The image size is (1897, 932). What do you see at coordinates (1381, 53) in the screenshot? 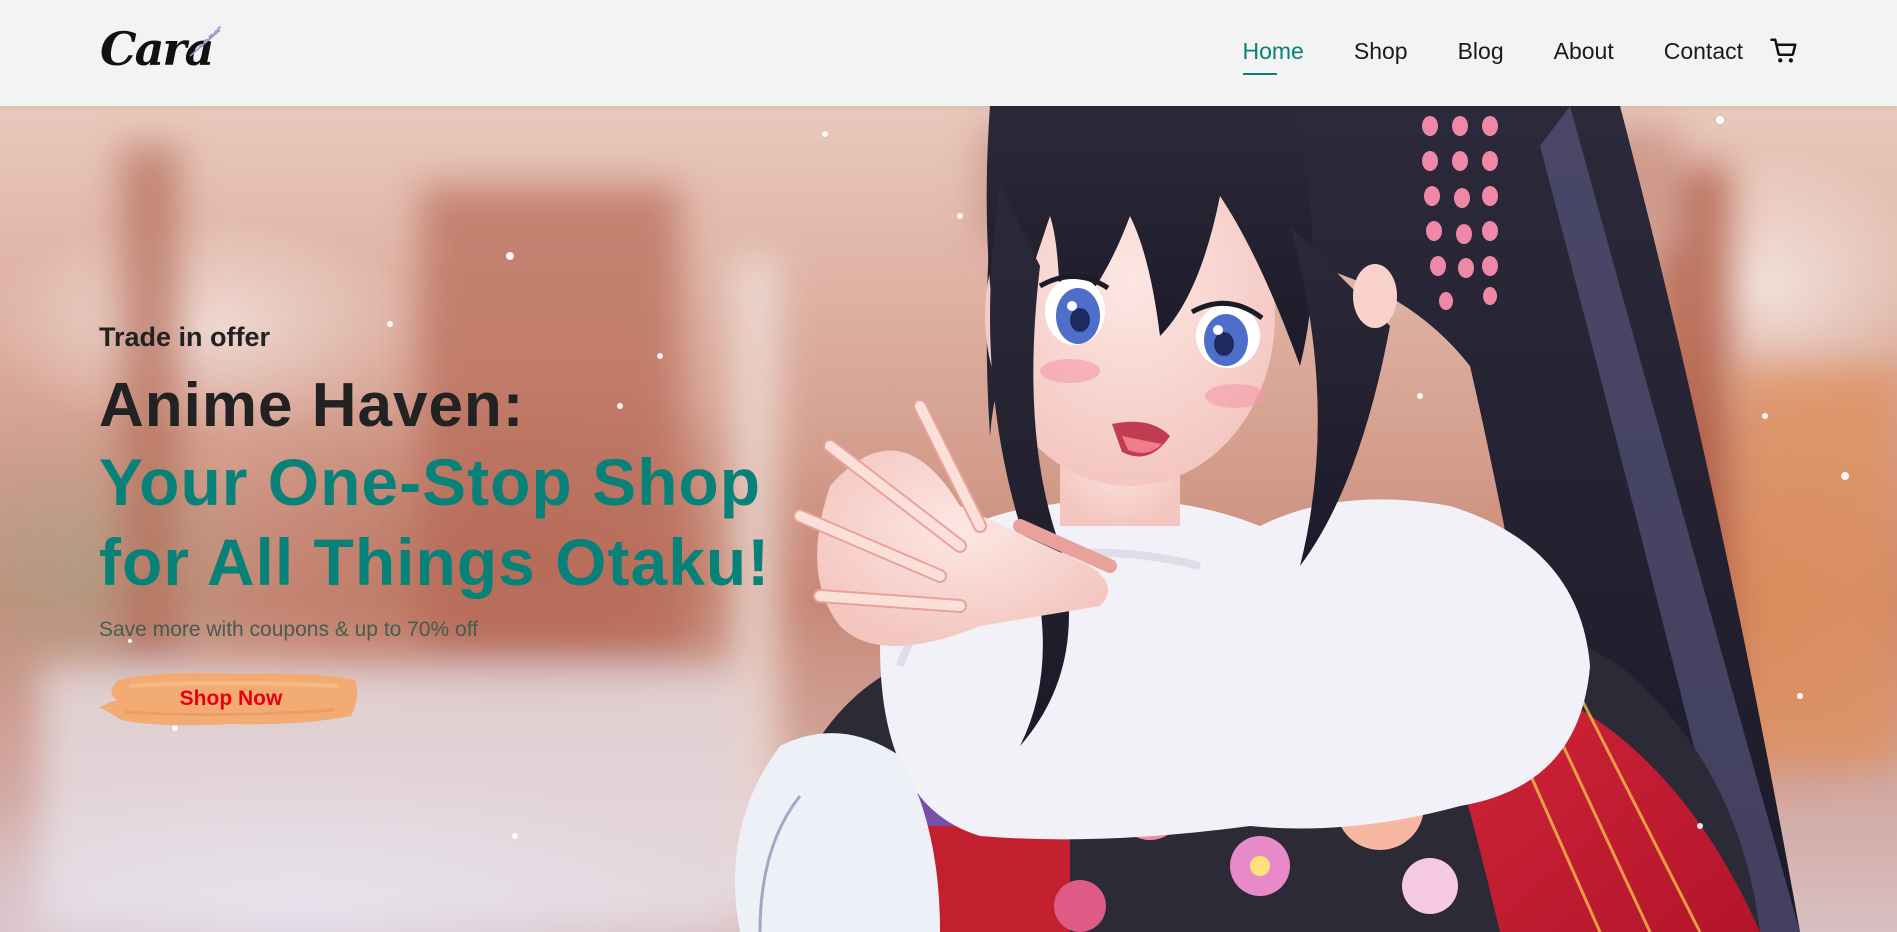
I see `nav-shop: Shop` at bounding box center [1381, 53].